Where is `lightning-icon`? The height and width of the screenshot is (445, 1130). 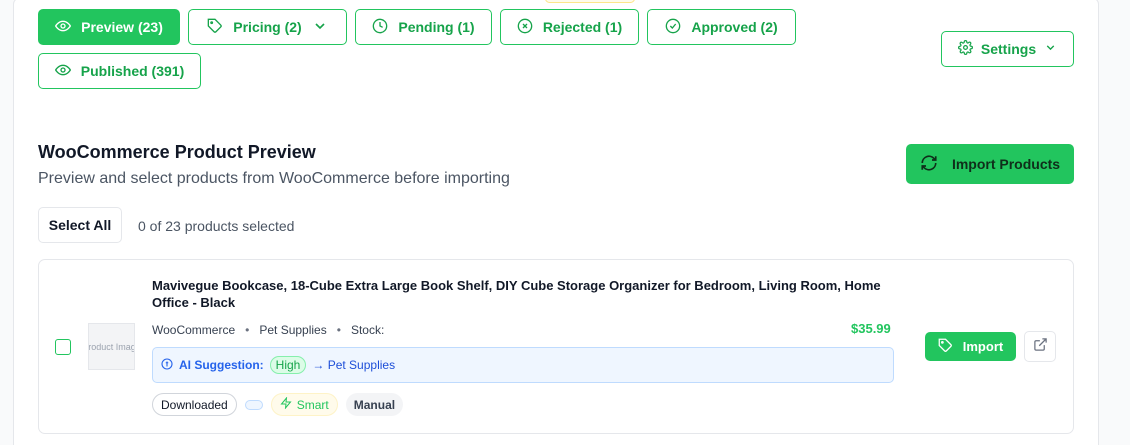 lightning-icon is located at coordinates (286, 404).